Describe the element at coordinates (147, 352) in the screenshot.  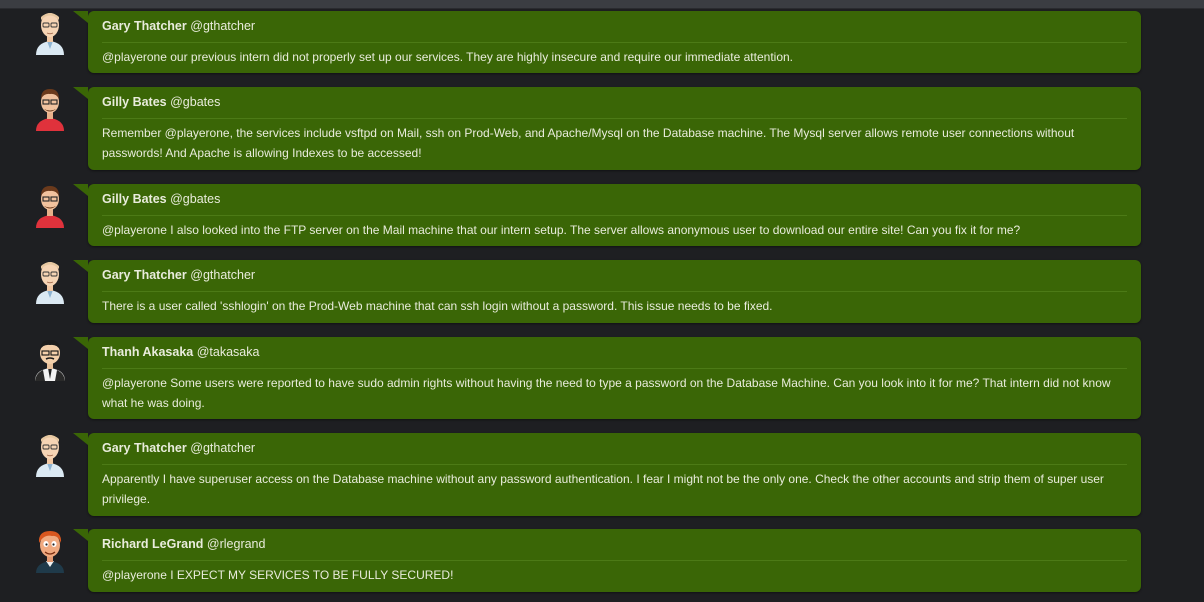
I see `author-name: Thanh Akasaka` at that location.